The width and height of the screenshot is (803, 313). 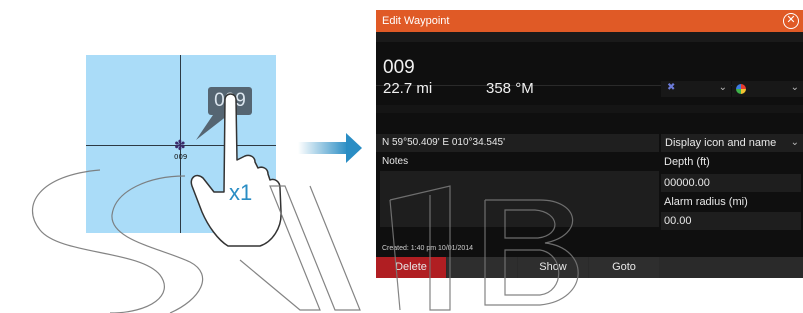 I want to click on empty-button, so click(x=482, y=267).